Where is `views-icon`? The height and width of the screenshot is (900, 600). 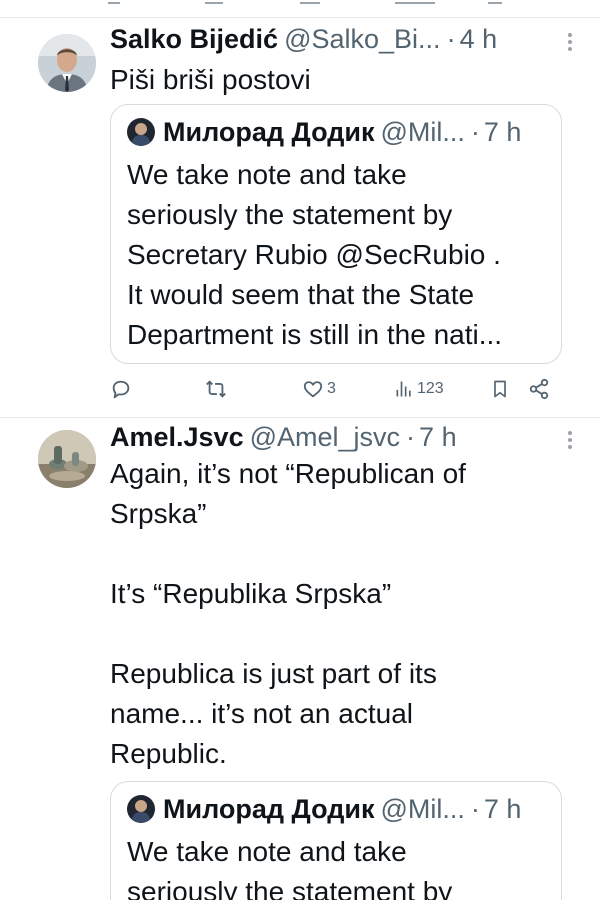 views-icon is located at coordinates (403, 389).